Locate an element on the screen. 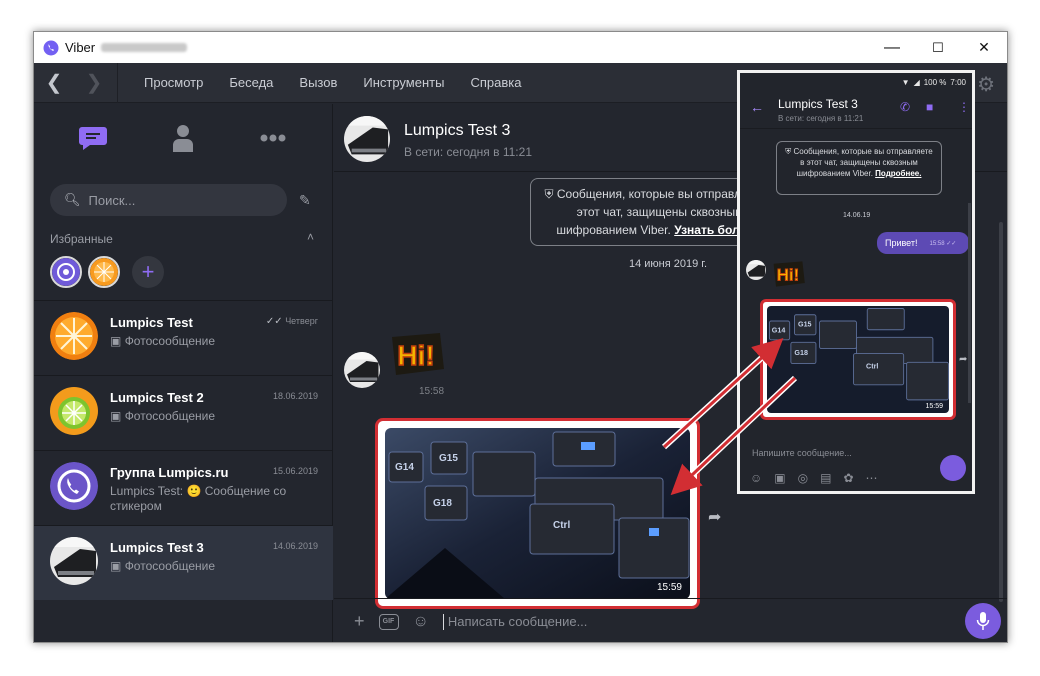  svg-text: Ctrl is located at coordinates (872, 365).